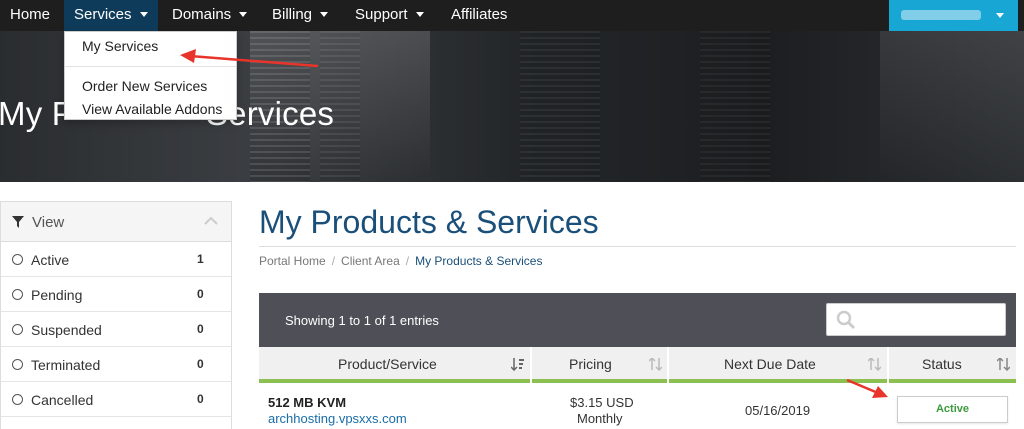  Describe the element at coordinates (144, 86) in the screenshot. I see `menu-item-order-new-services: Order New Services` at that location.